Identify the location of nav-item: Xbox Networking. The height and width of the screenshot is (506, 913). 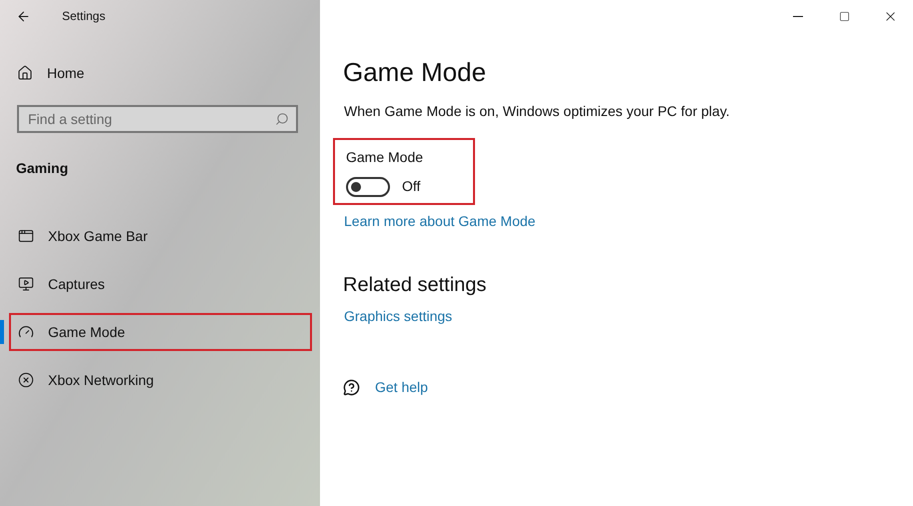
(160, 380).